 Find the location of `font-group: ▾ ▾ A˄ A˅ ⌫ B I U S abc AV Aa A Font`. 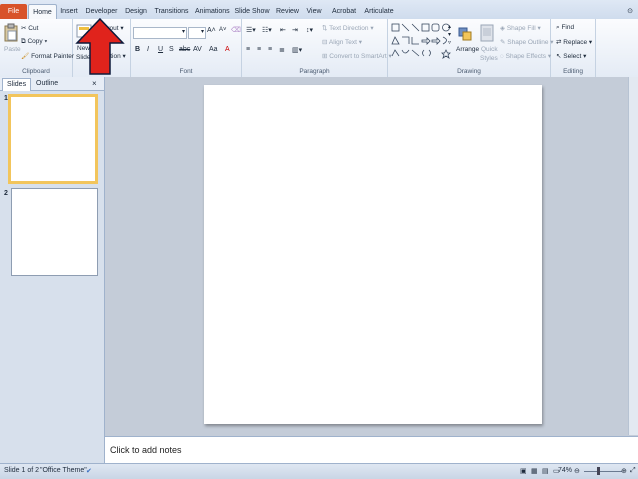

font-group: ▾ ▾ A˄ A˅ ⌫ B I U S abc AV Aa A Font is located at coordinates (186, 48).